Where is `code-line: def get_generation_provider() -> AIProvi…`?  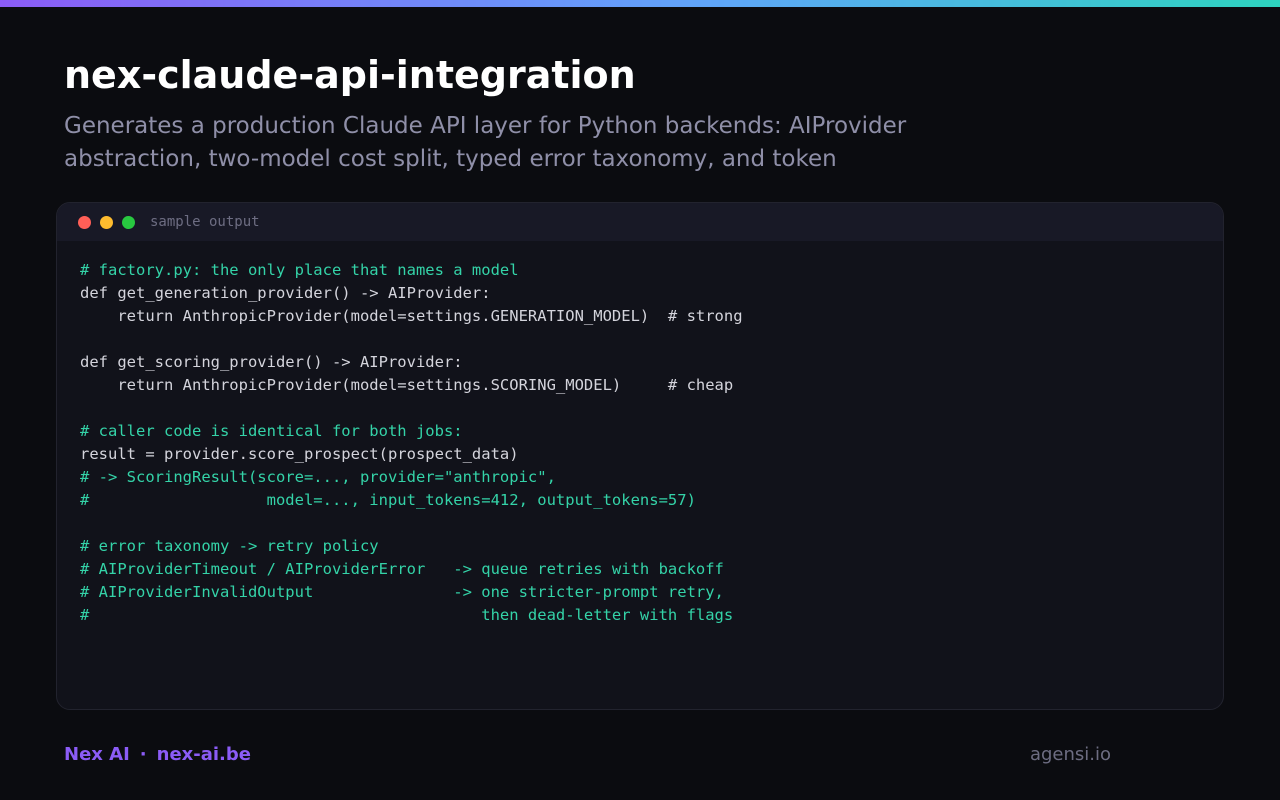 code-line: def get_generation_provider() -> AIProvi… is located at coordinates (285, 293).